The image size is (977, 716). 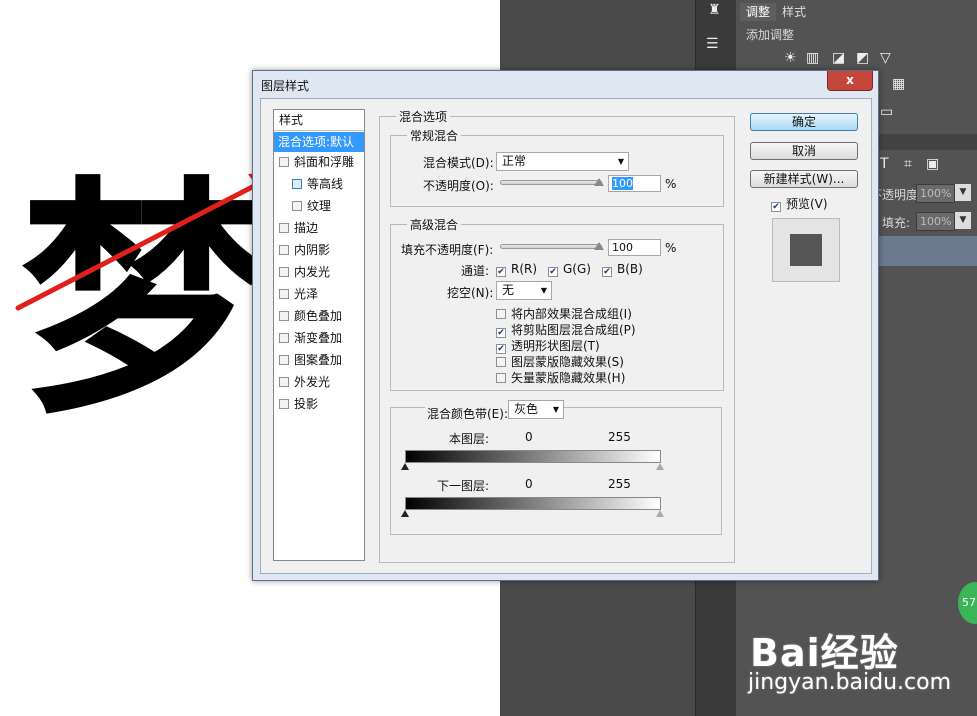 What do you see at coordinates (560, 377) in the screenshot?
I see `option-vector-mask-hides: 矢量蒙版隐藏效果(H)` at bounding box center [560, 377].